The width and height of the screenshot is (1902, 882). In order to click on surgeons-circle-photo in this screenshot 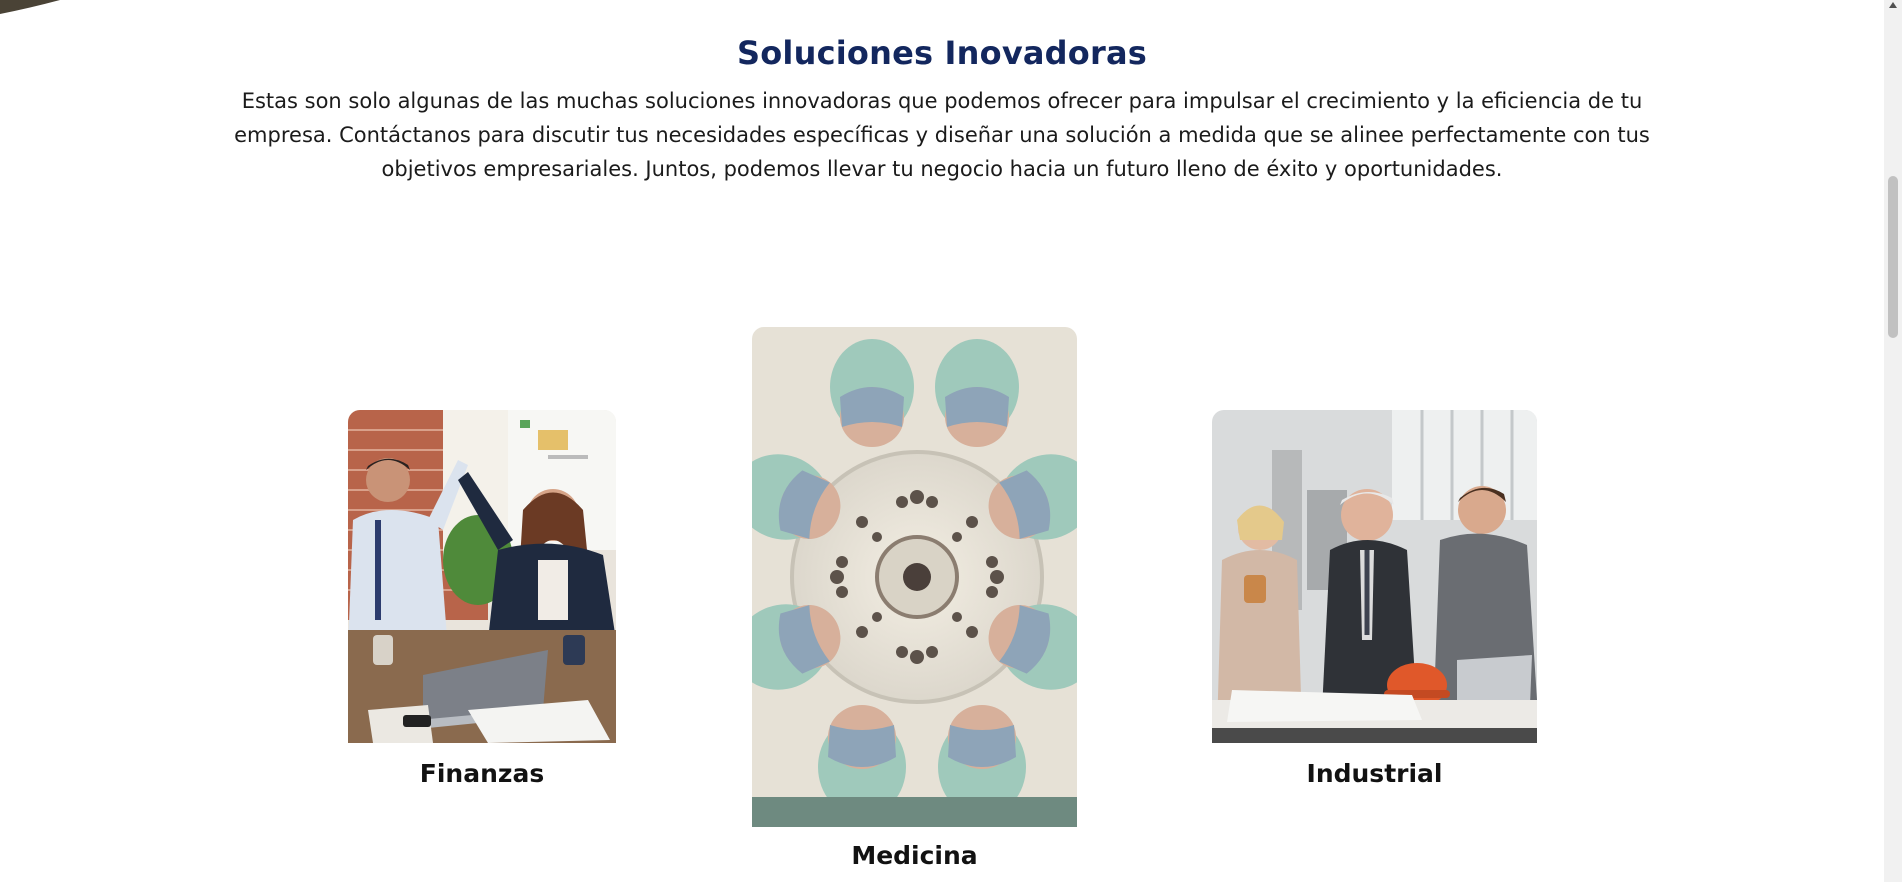, I will do `click(914, 577)`.